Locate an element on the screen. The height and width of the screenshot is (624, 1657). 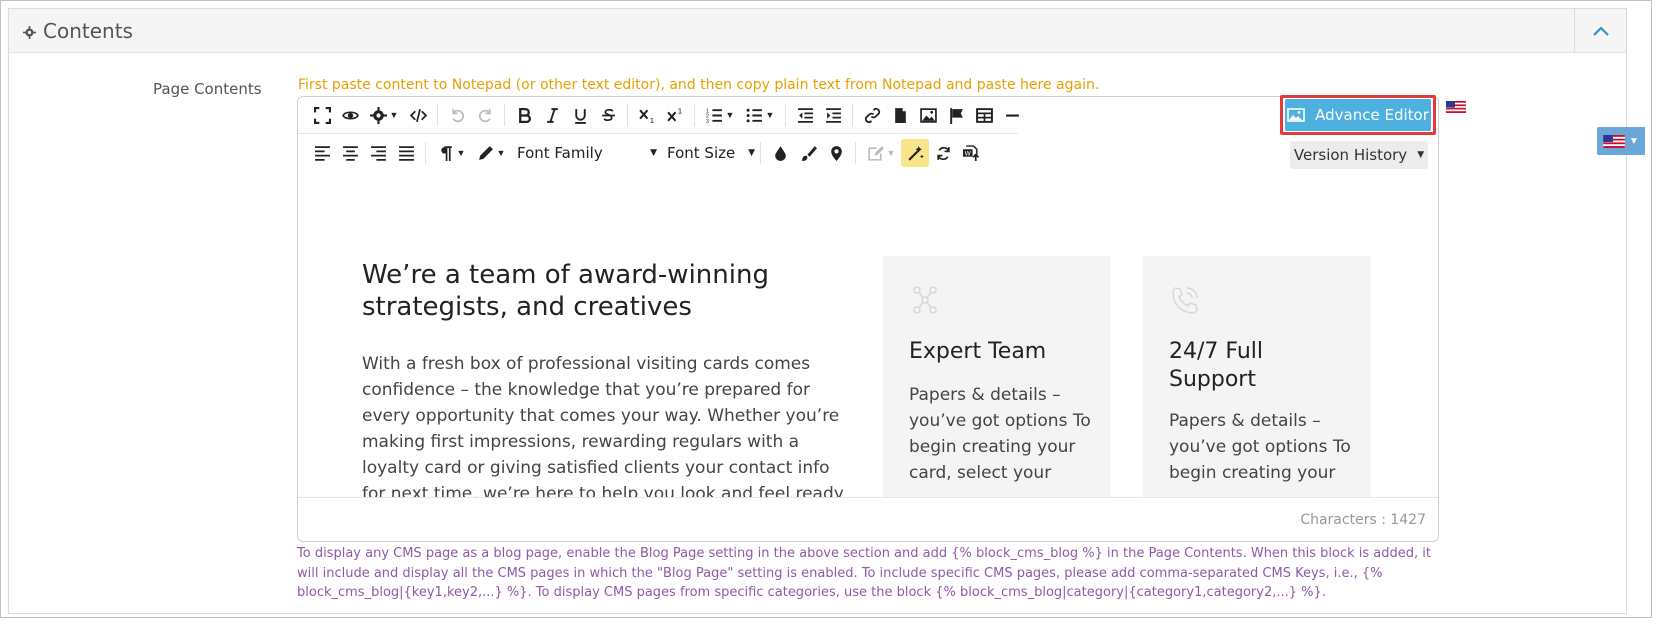
paragraph-format-dropdown: ▼ is located at coordinates (451, 153).